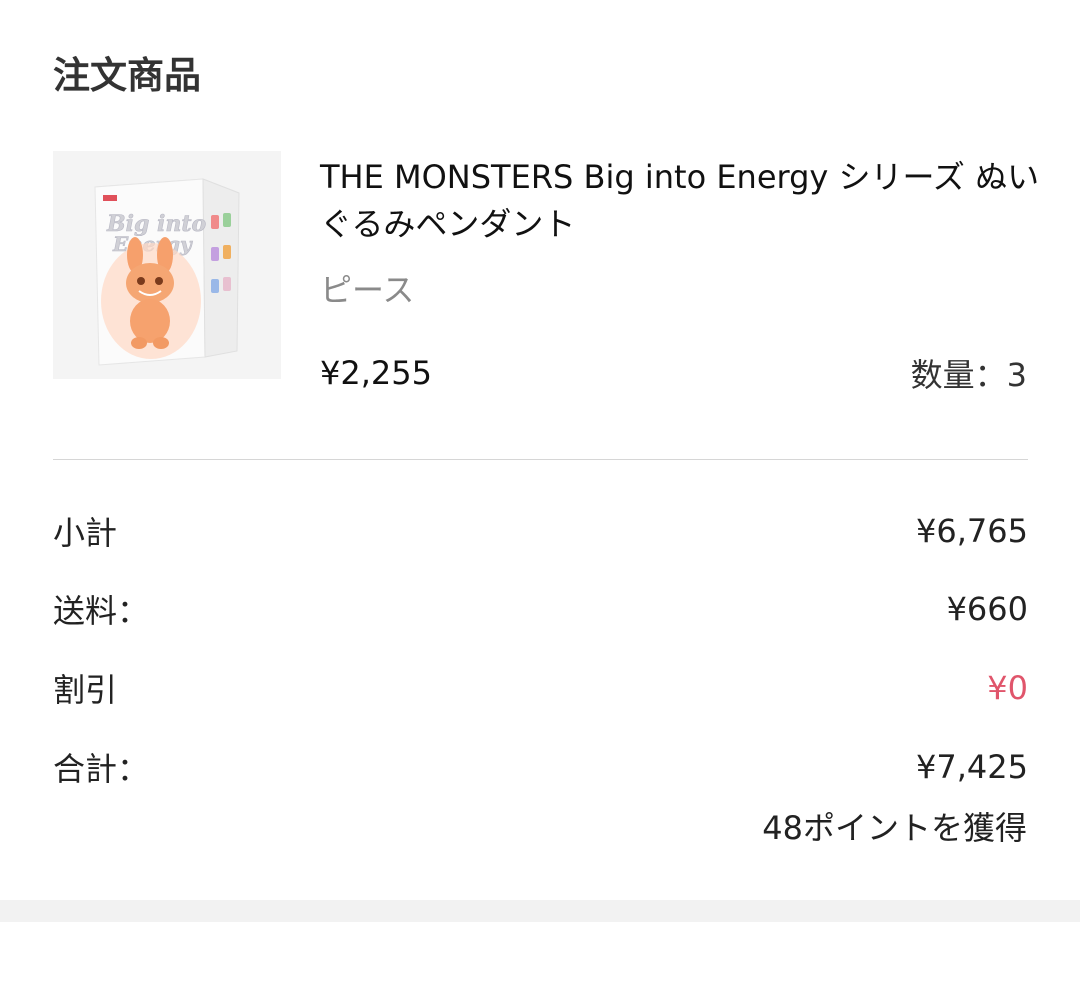 Image resolution: width=1080 pixels, height=983 pixels. I want to click on shipping-value: ¥660, so click(987, 609).